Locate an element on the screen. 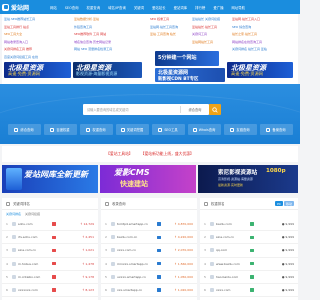  site-logo: 爱站网 is located at coordinates (24, 7).